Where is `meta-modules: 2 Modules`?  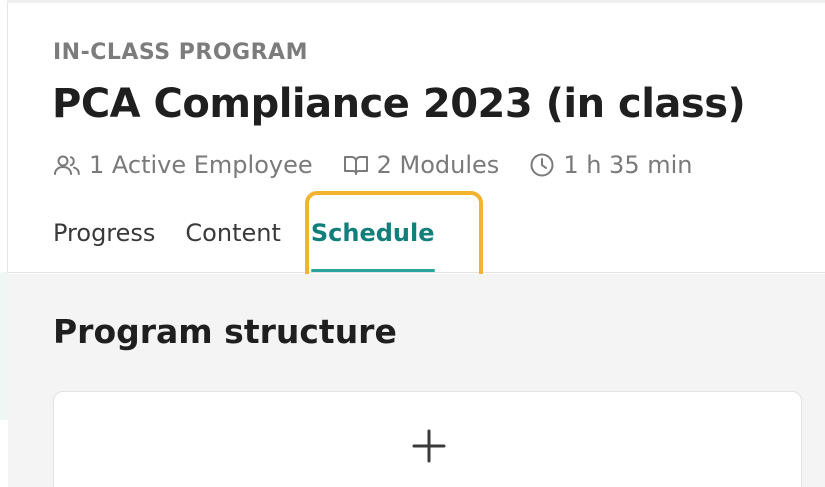
meta-modules: 2 Modules is located at coordinates (421, 165).